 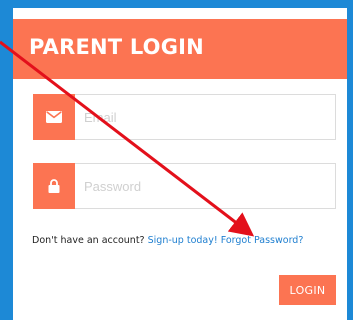 I want to click on login-button: LOGIN, so click(x=307, y=290).